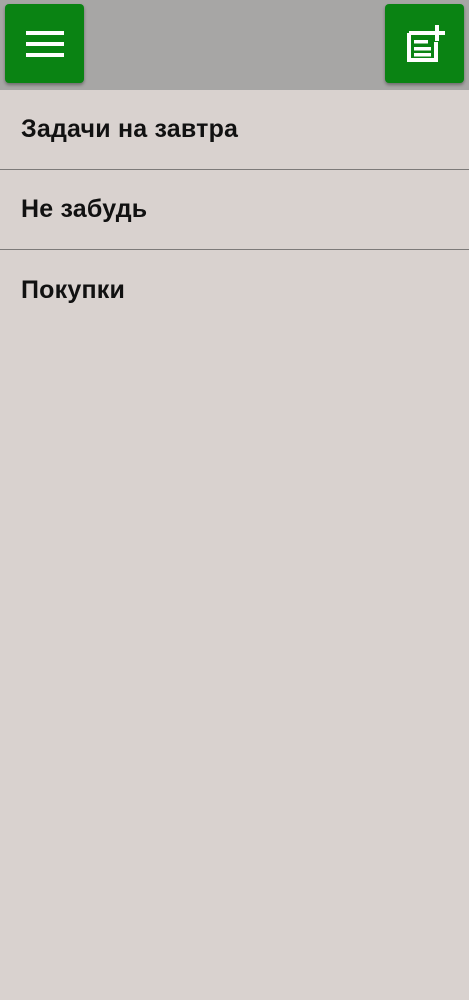 The width and height of the screenshot is (469, 1000). I want to click on list-item: Задачи на завтра, so click(234, 130).